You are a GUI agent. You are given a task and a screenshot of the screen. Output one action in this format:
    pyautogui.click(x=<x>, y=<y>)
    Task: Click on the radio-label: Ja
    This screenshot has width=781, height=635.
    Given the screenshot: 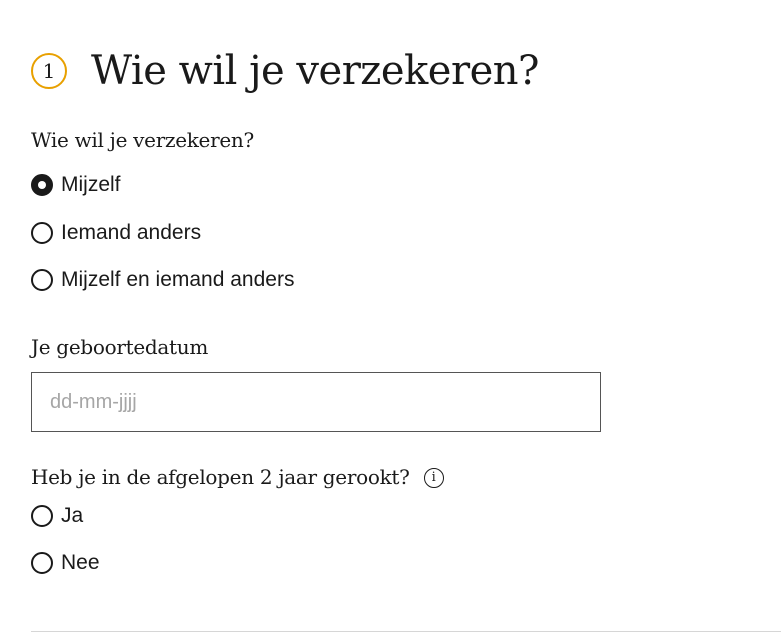 What is the action you would take?
    pyautogui.click(x=72, y=515)
    